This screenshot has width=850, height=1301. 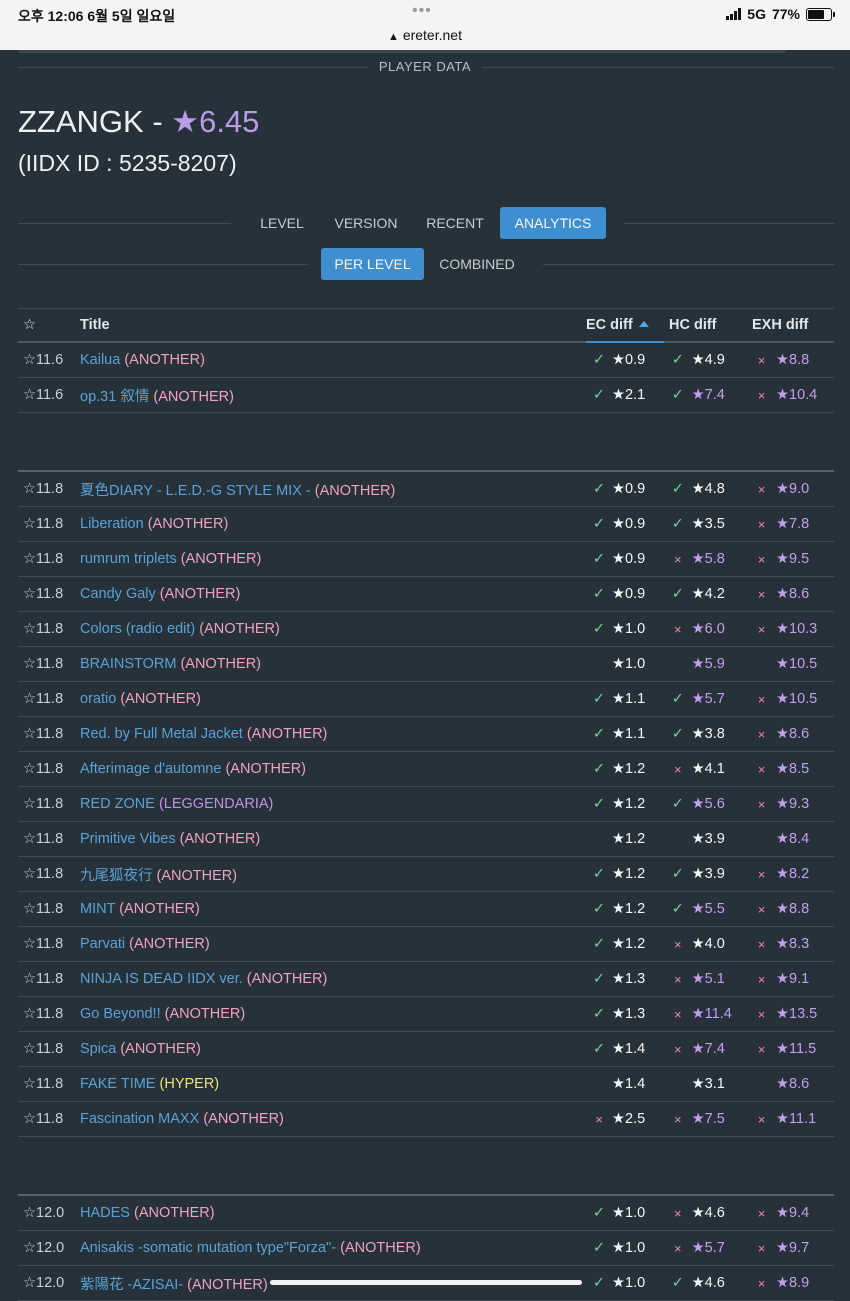 I want to click on title-cell: Red. by Full Metal Jacket (ANOTHER), so click(x=333, y=734).